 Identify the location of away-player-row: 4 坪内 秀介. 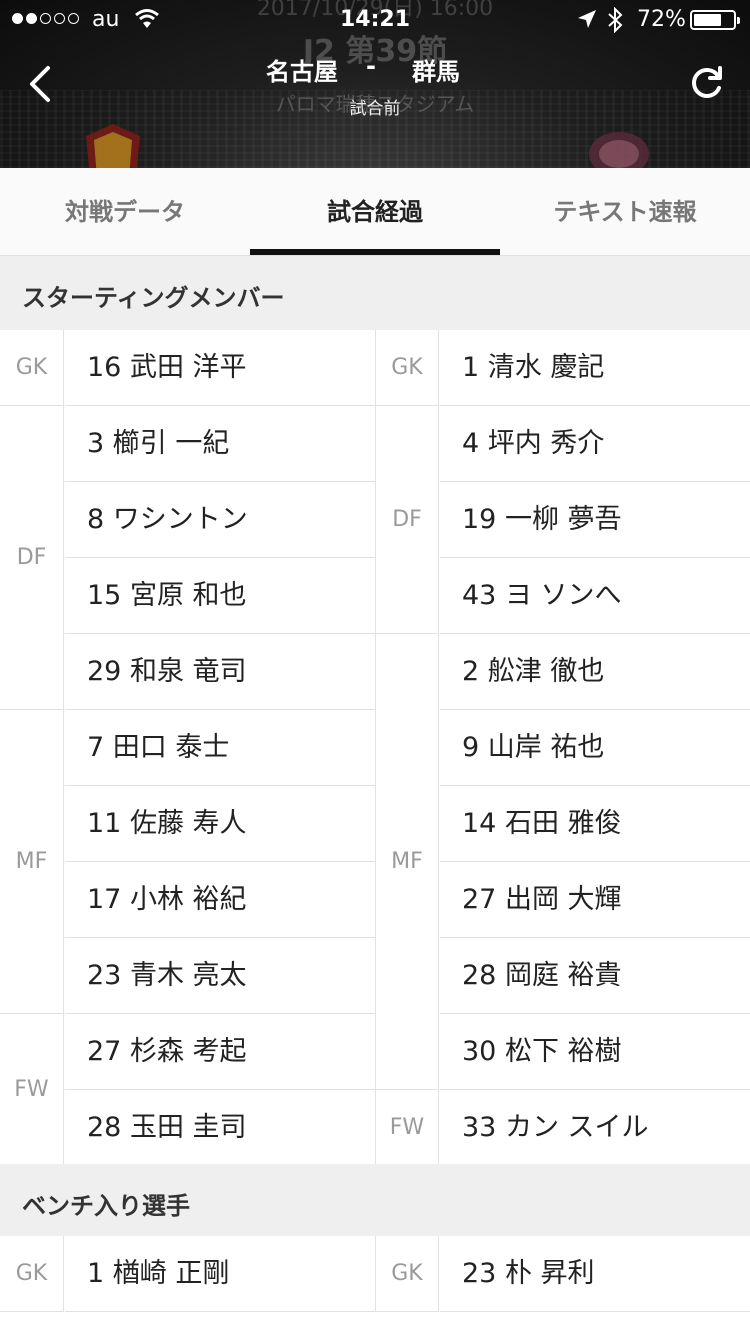
(595, 444).